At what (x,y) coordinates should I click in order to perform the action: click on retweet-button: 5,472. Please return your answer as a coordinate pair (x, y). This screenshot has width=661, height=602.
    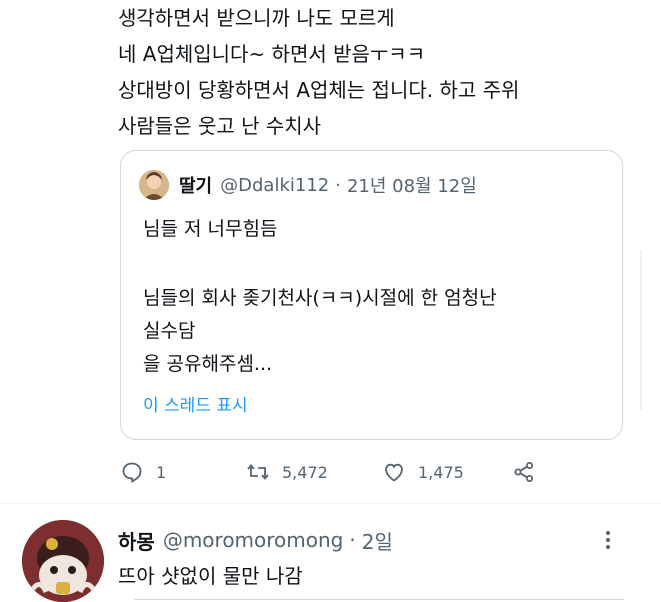
    Looking at the image, I should click on (287, 472).